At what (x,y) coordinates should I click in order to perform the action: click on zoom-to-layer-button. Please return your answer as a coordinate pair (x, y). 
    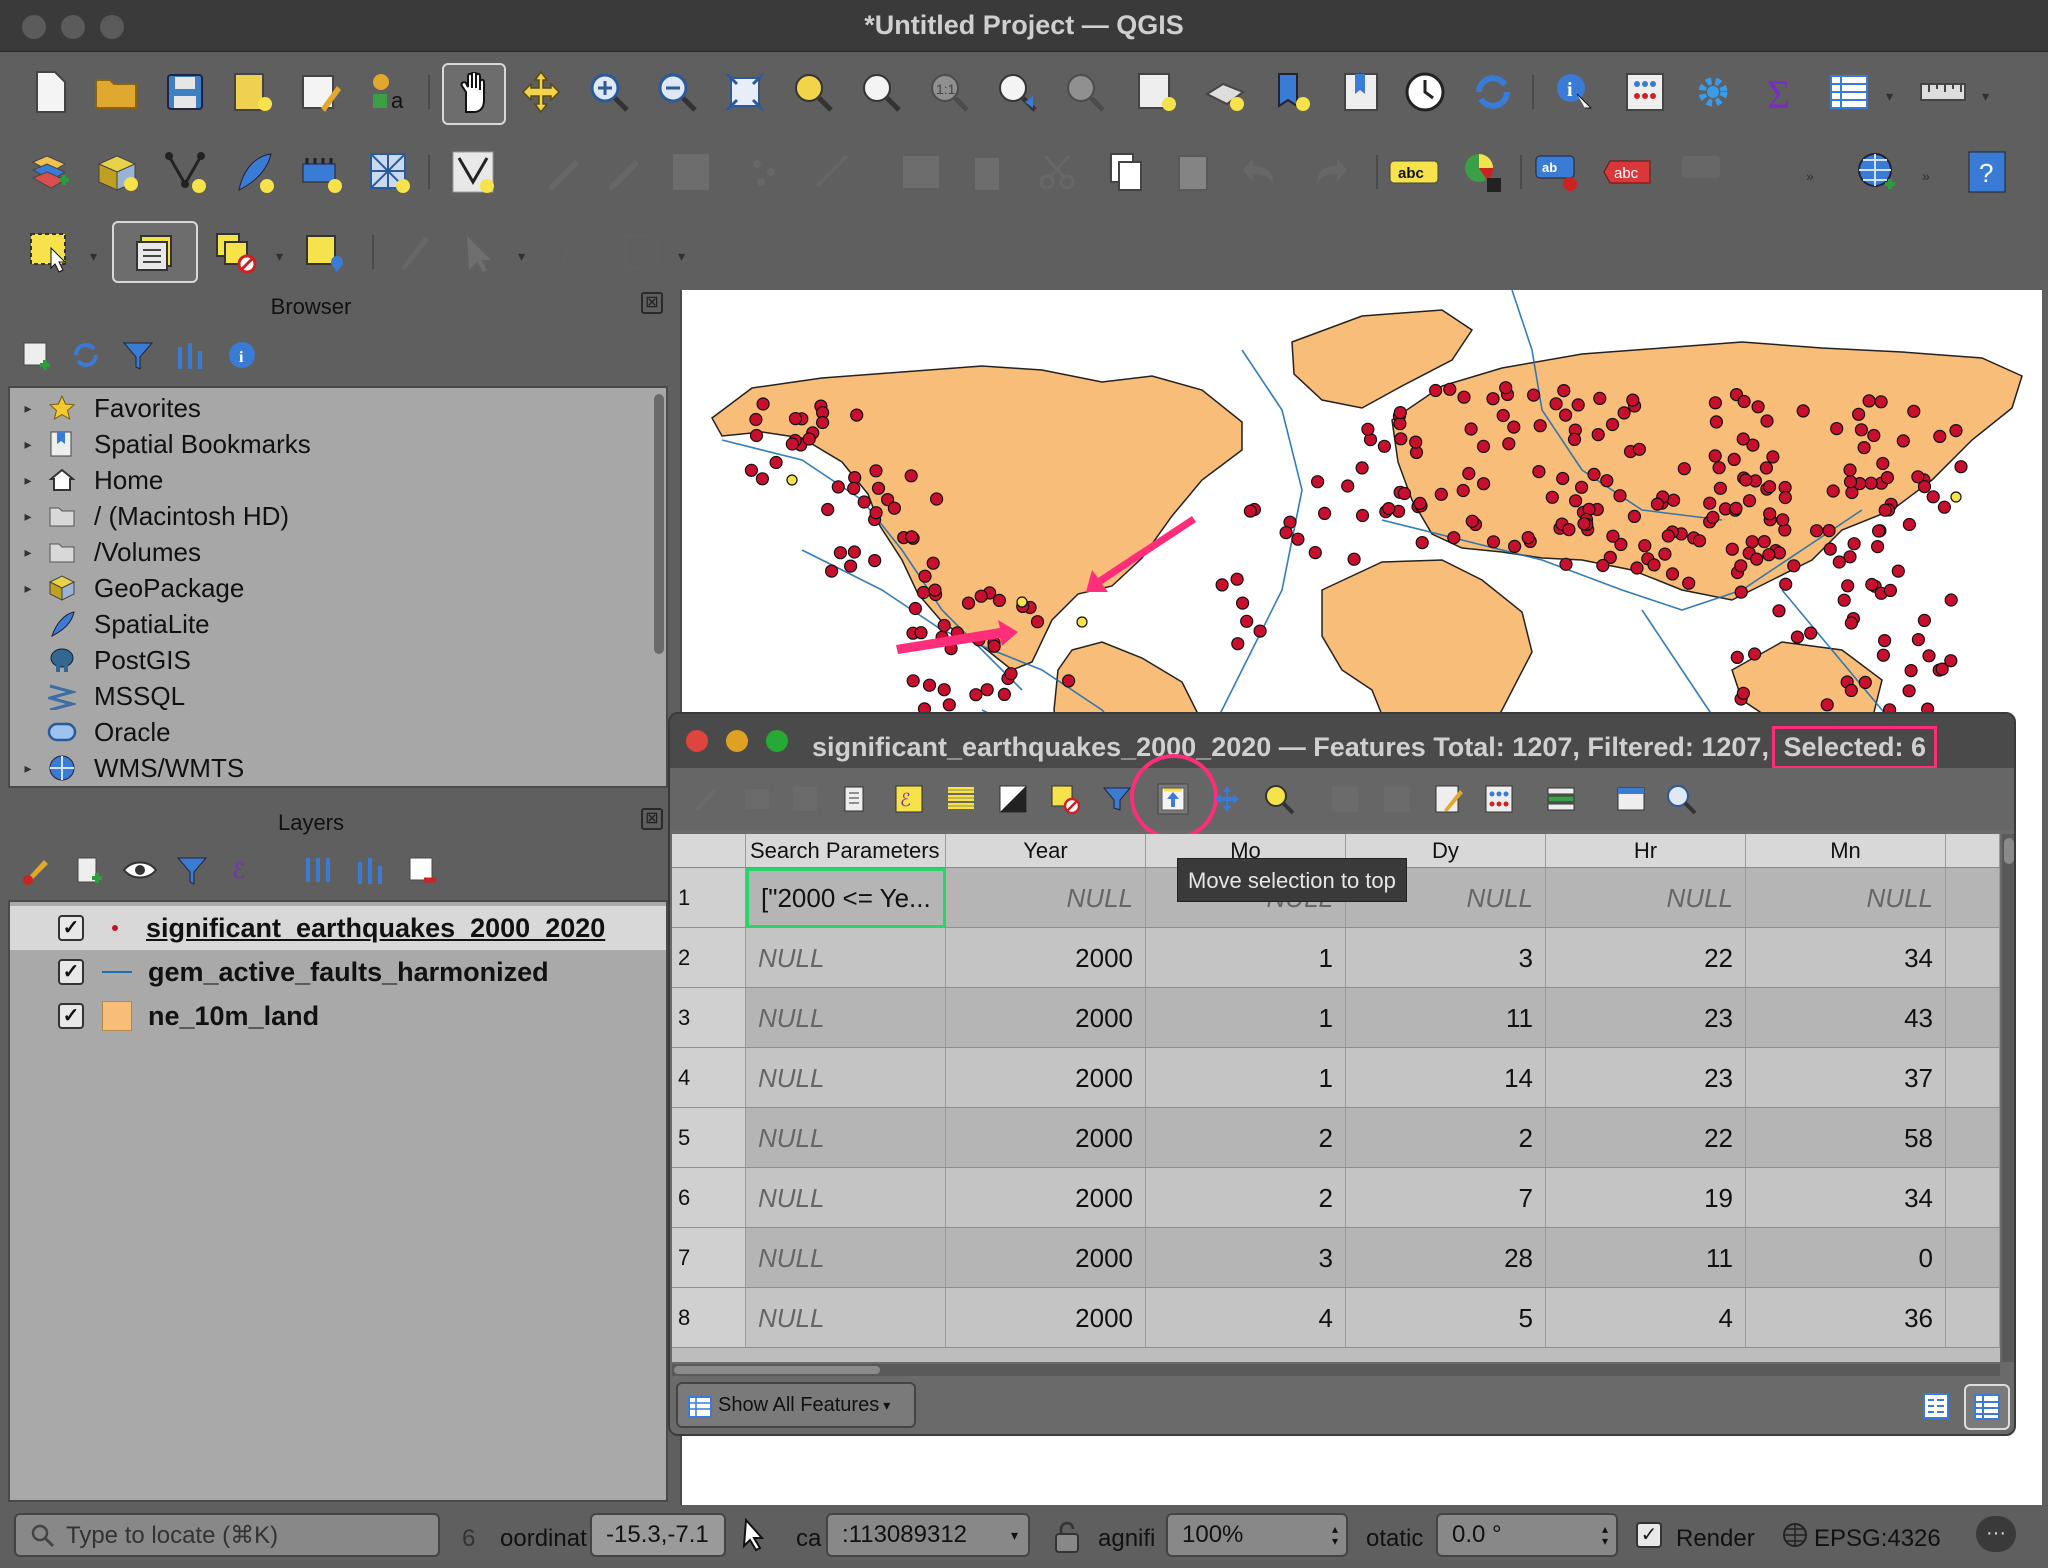
    Looking at the image, I should click on (881, 92).